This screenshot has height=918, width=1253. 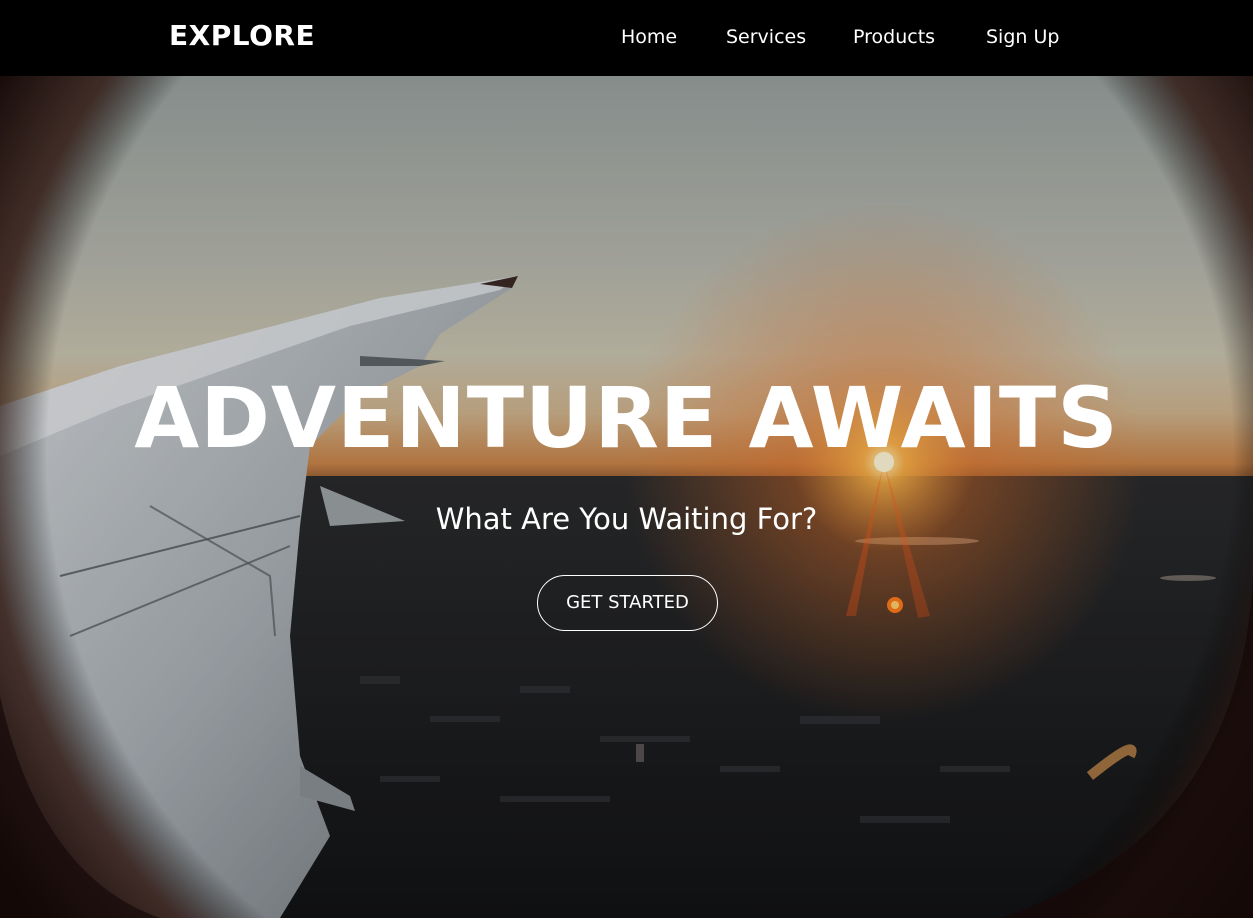 What do you see at coordinates (1022, 37) in the screenshot?
I see `nav-link-sign-up: Sign Up` at bounding box center [1022, 37].